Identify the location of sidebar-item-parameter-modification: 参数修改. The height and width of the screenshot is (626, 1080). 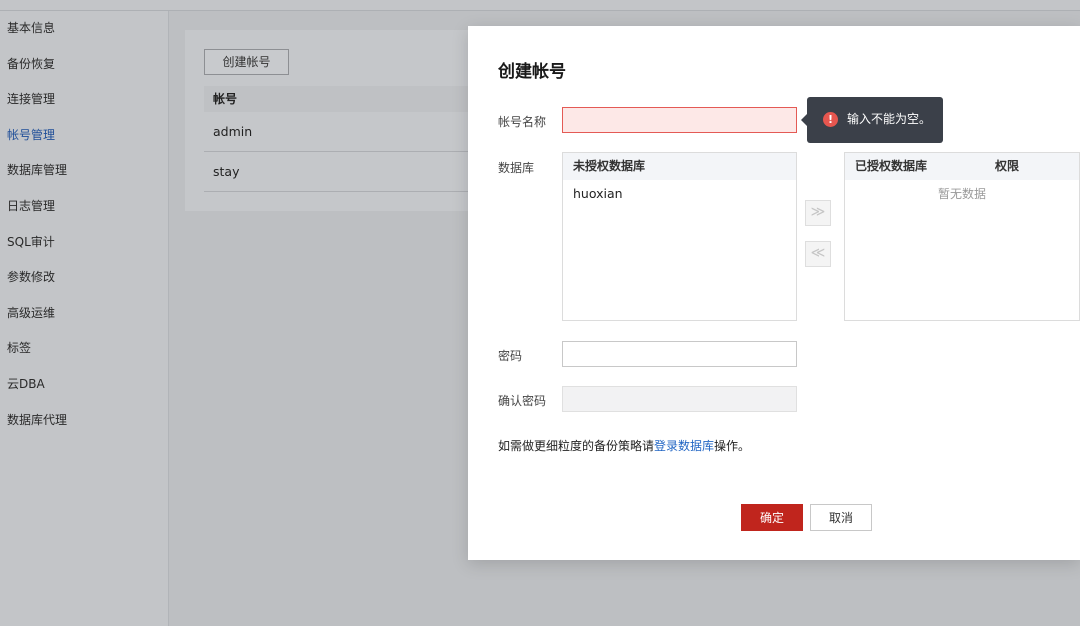
(84, 278).